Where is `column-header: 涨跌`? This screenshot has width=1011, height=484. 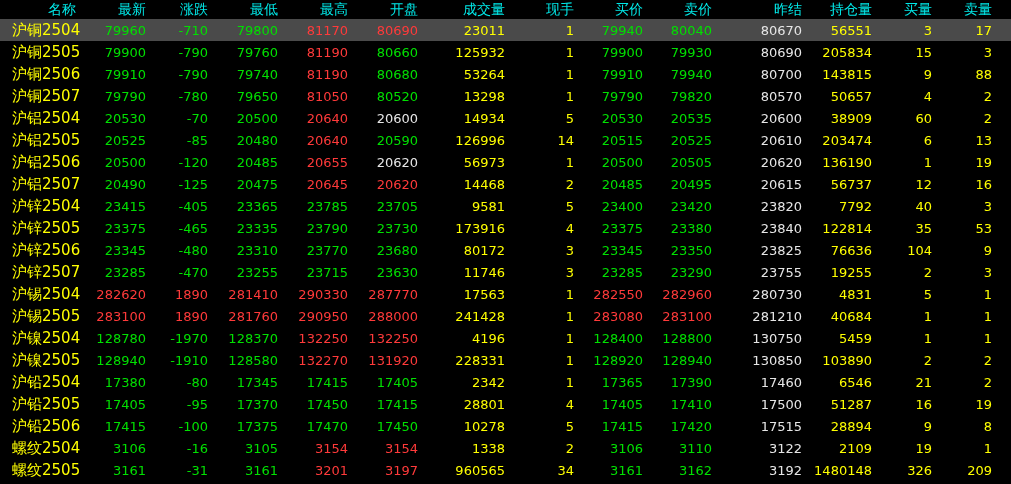 column-header: 涨跌 is located at coordinates (177, 9).